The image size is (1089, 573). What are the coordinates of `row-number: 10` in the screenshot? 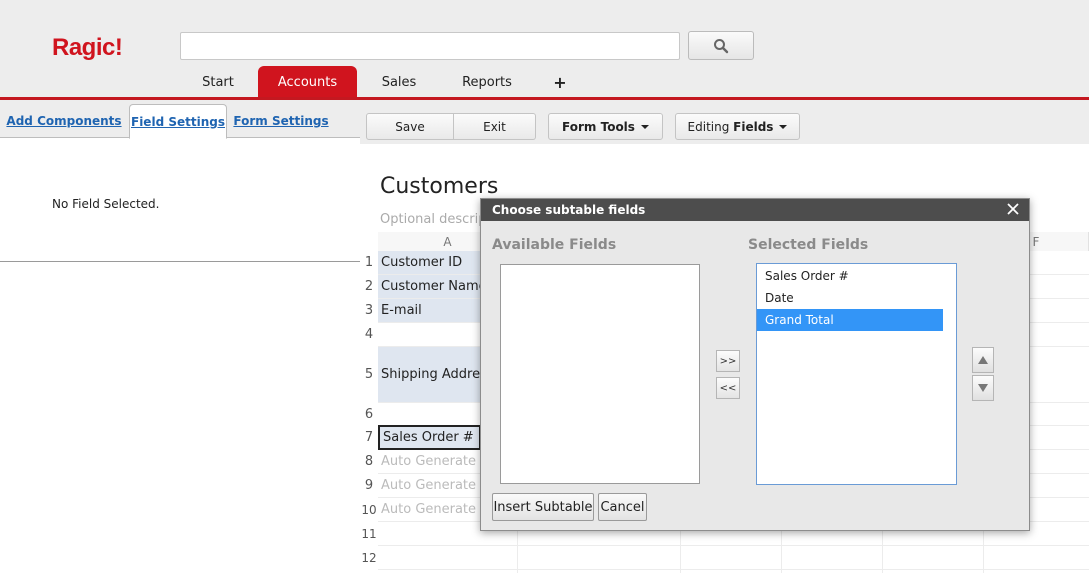 It's located at (369, 509).